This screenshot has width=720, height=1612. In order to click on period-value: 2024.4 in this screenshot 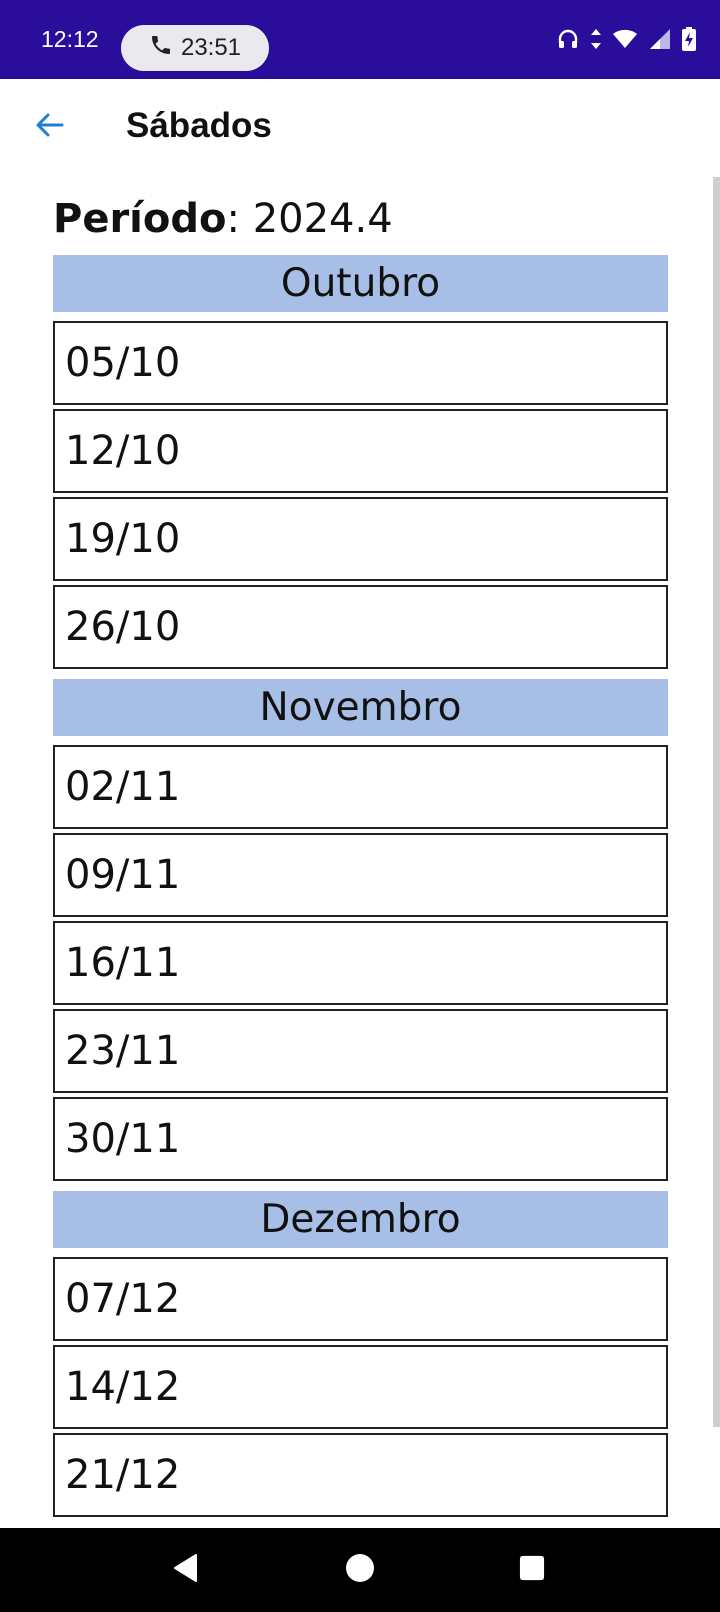, I will do `click(322, 219)`.